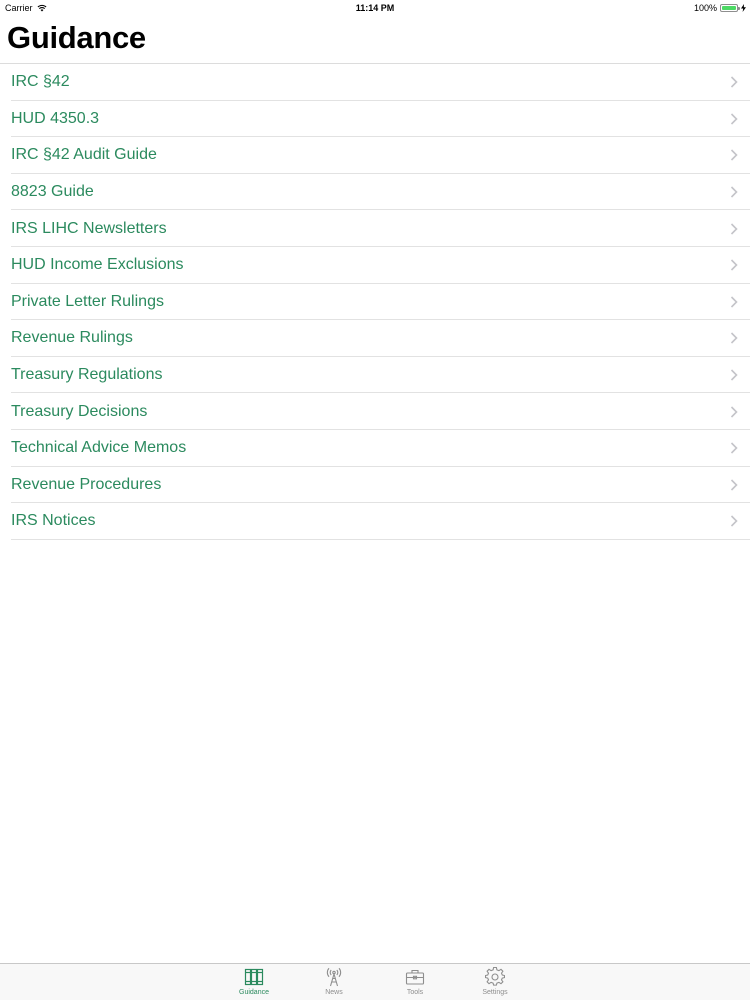  I want to click on battery-icon, so click(730, 8).